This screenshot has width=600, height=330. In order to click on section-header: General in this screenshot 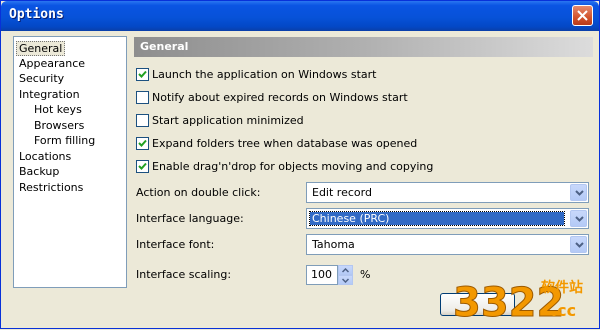, I will do `click(363, 47)`.